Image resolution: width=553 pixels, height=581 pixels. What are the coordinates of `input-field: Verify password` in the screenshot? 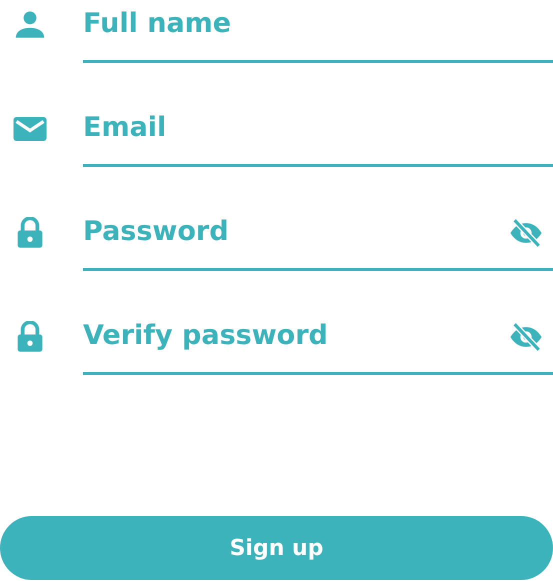 It's located at (318, 343).